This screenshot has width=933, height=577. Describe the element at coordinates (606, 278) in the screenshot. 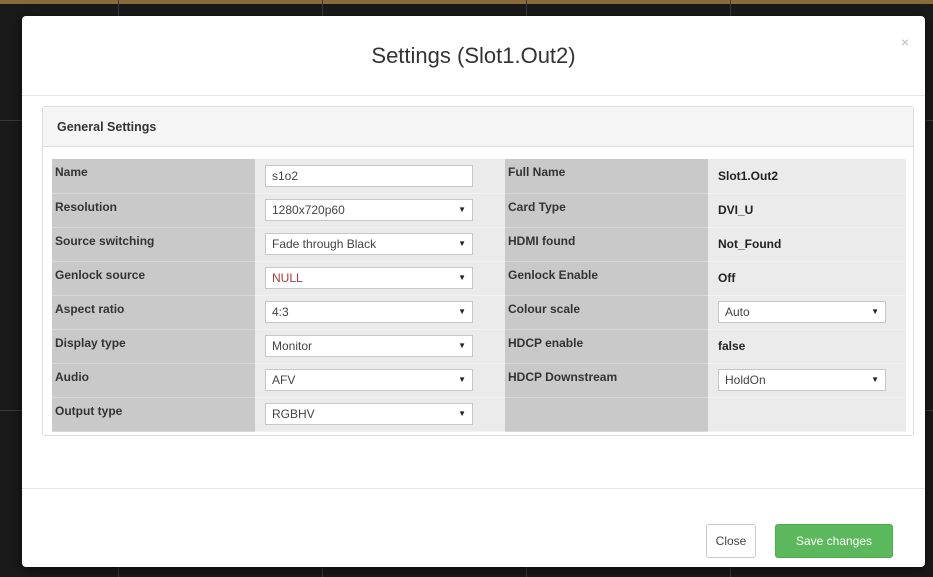

I see `label-genlock-enable: Genlock Enable` at that location.